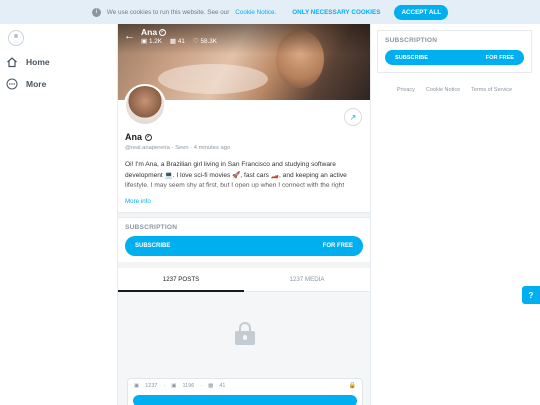 This screenshot has width=540, height=405. I want to click on help-icon: ?, so click(531, 295).